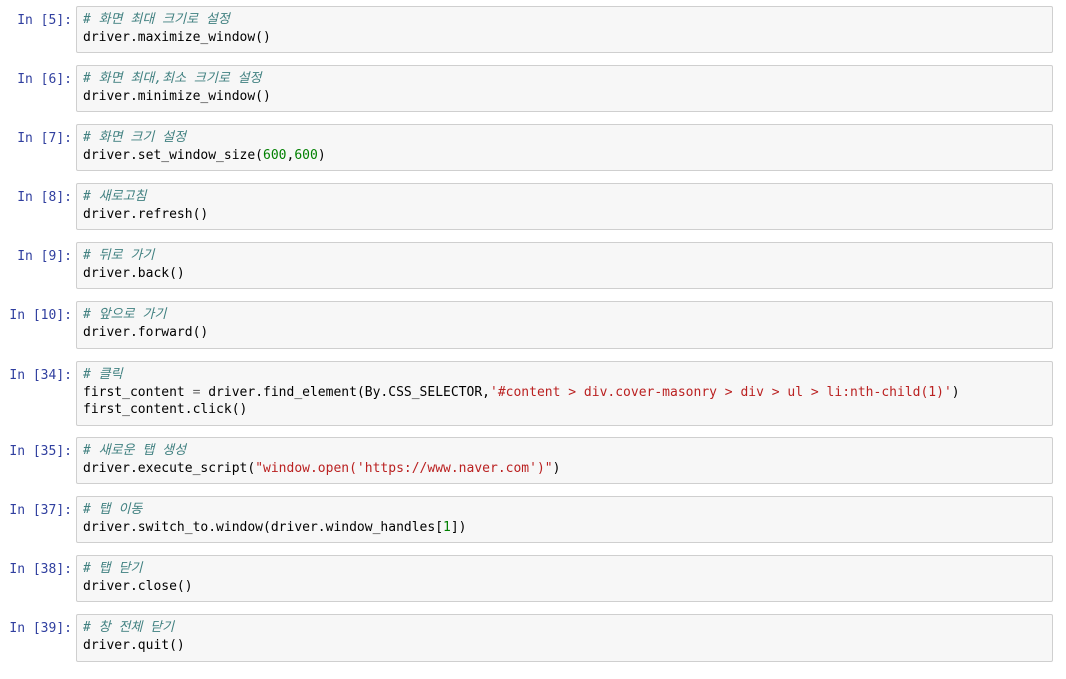  What do you see at coordinates (564, 510) in the screenshot?
I see `code-line: # 탭 이동` at bounding box center [564, 510].